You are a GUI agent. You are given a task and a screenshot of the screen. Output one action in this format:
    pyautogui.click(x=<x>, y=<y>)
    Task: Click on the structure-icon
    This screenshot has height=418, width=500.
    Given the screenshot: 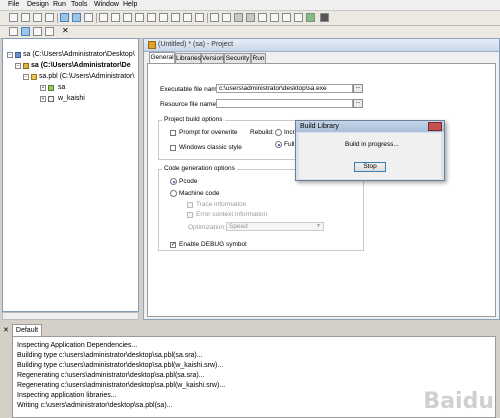 What is the action you would take?
    pyautogui.click(x=139, y=17)
    